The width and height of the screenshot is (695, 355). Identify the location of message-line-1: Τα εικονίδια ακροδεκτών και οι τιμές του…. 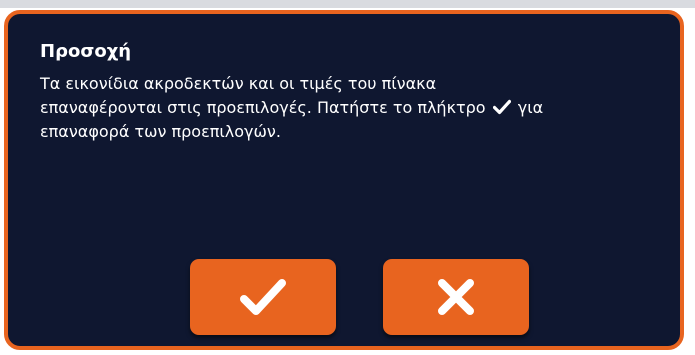
(238, 83).